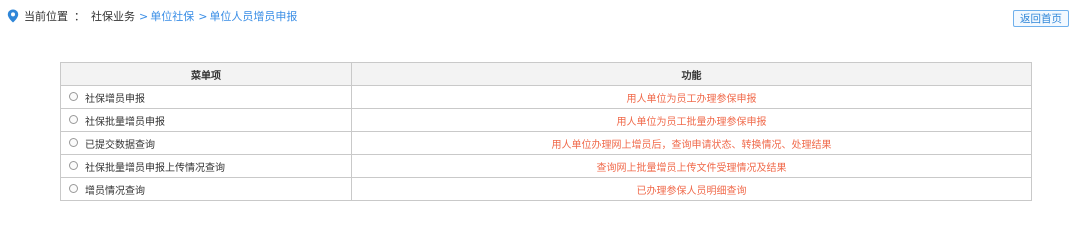 This screenshot has height=240, width=1080. Describe the element at coordinates (206, 97) in the screenshot. I see `menu-item-cell: 社保增员申报` at that location.